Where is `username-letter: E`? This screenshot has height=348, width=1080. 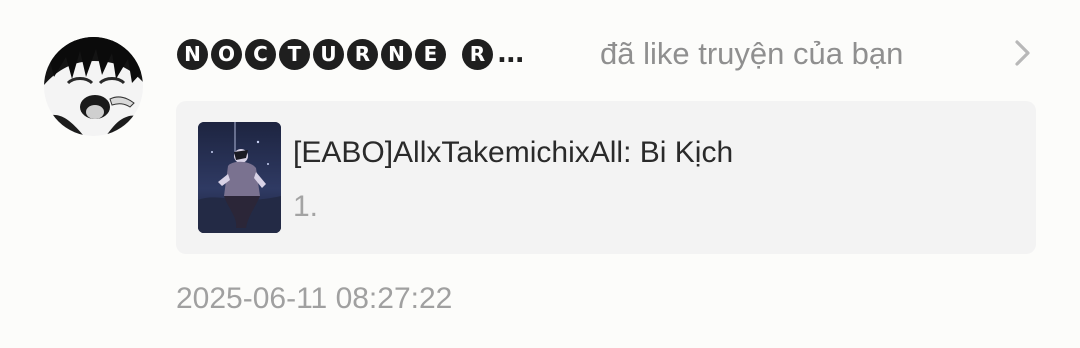 username-letter: E is located at coordinates (430, 54).